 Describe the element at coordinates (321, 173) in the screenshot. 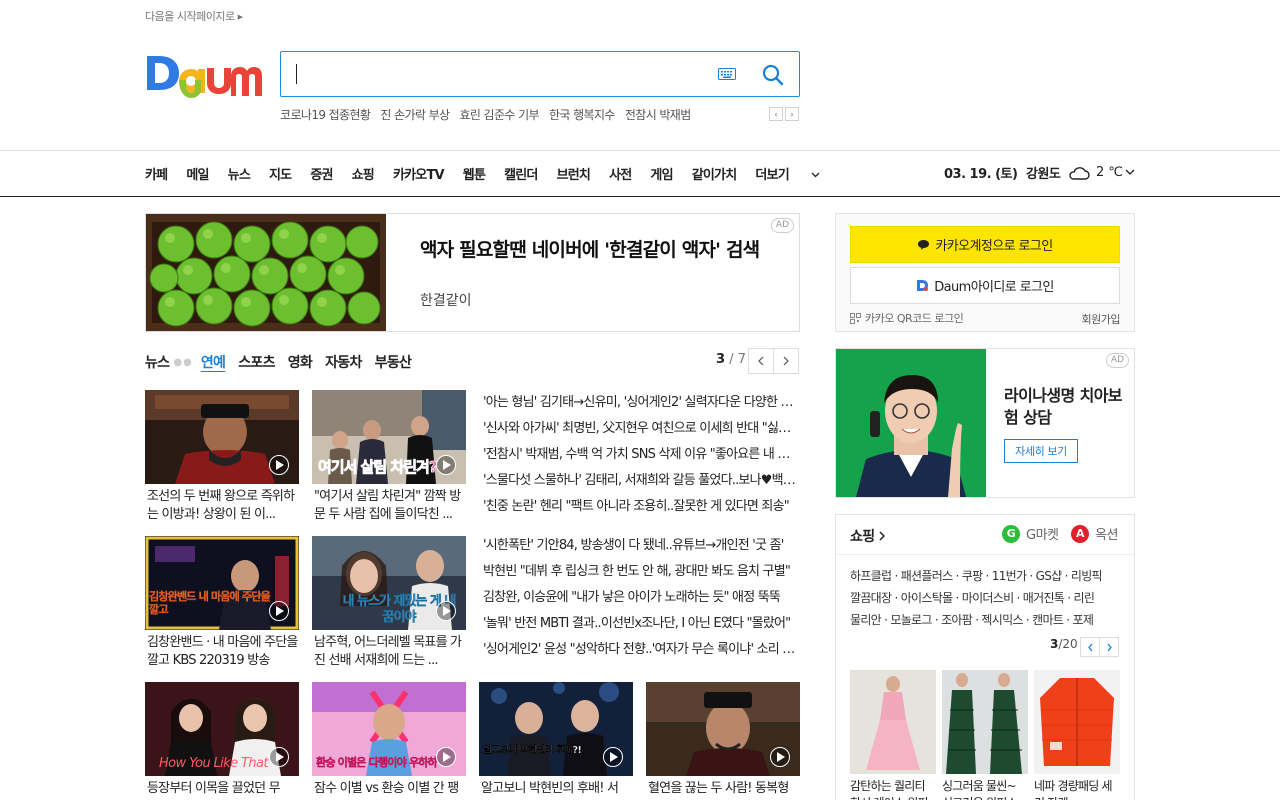

I see `nav-item-stock: 증권` at that location.